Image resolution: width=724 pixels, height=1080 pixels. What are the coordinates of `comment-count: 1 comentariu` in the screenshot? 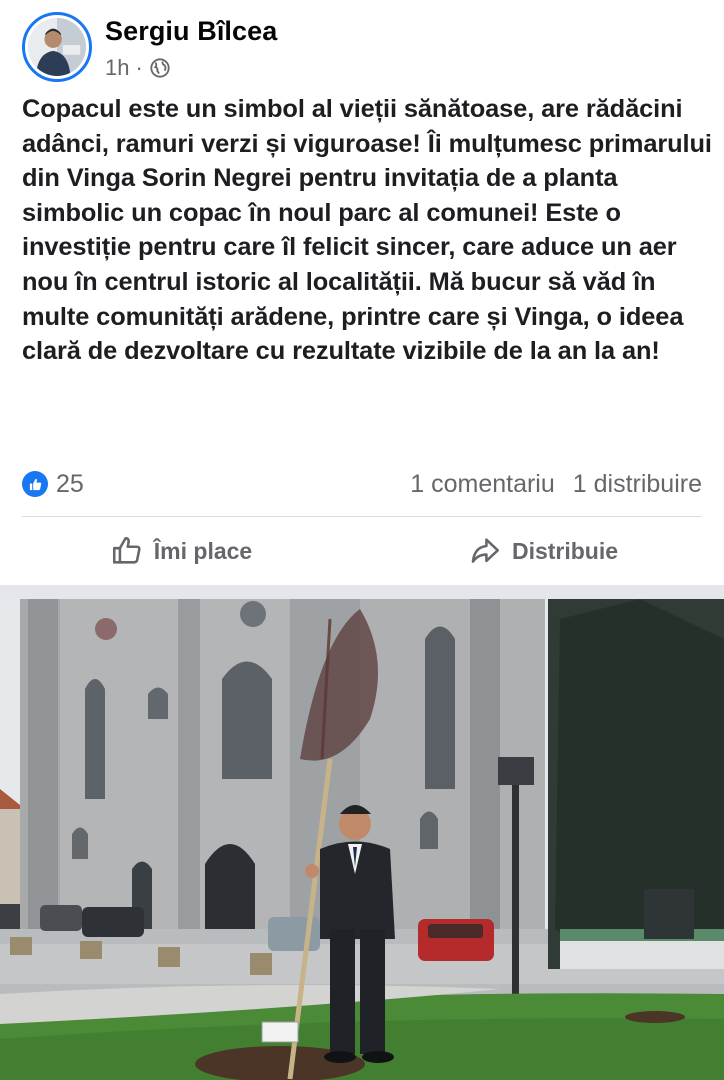 It's located at (482, 484).